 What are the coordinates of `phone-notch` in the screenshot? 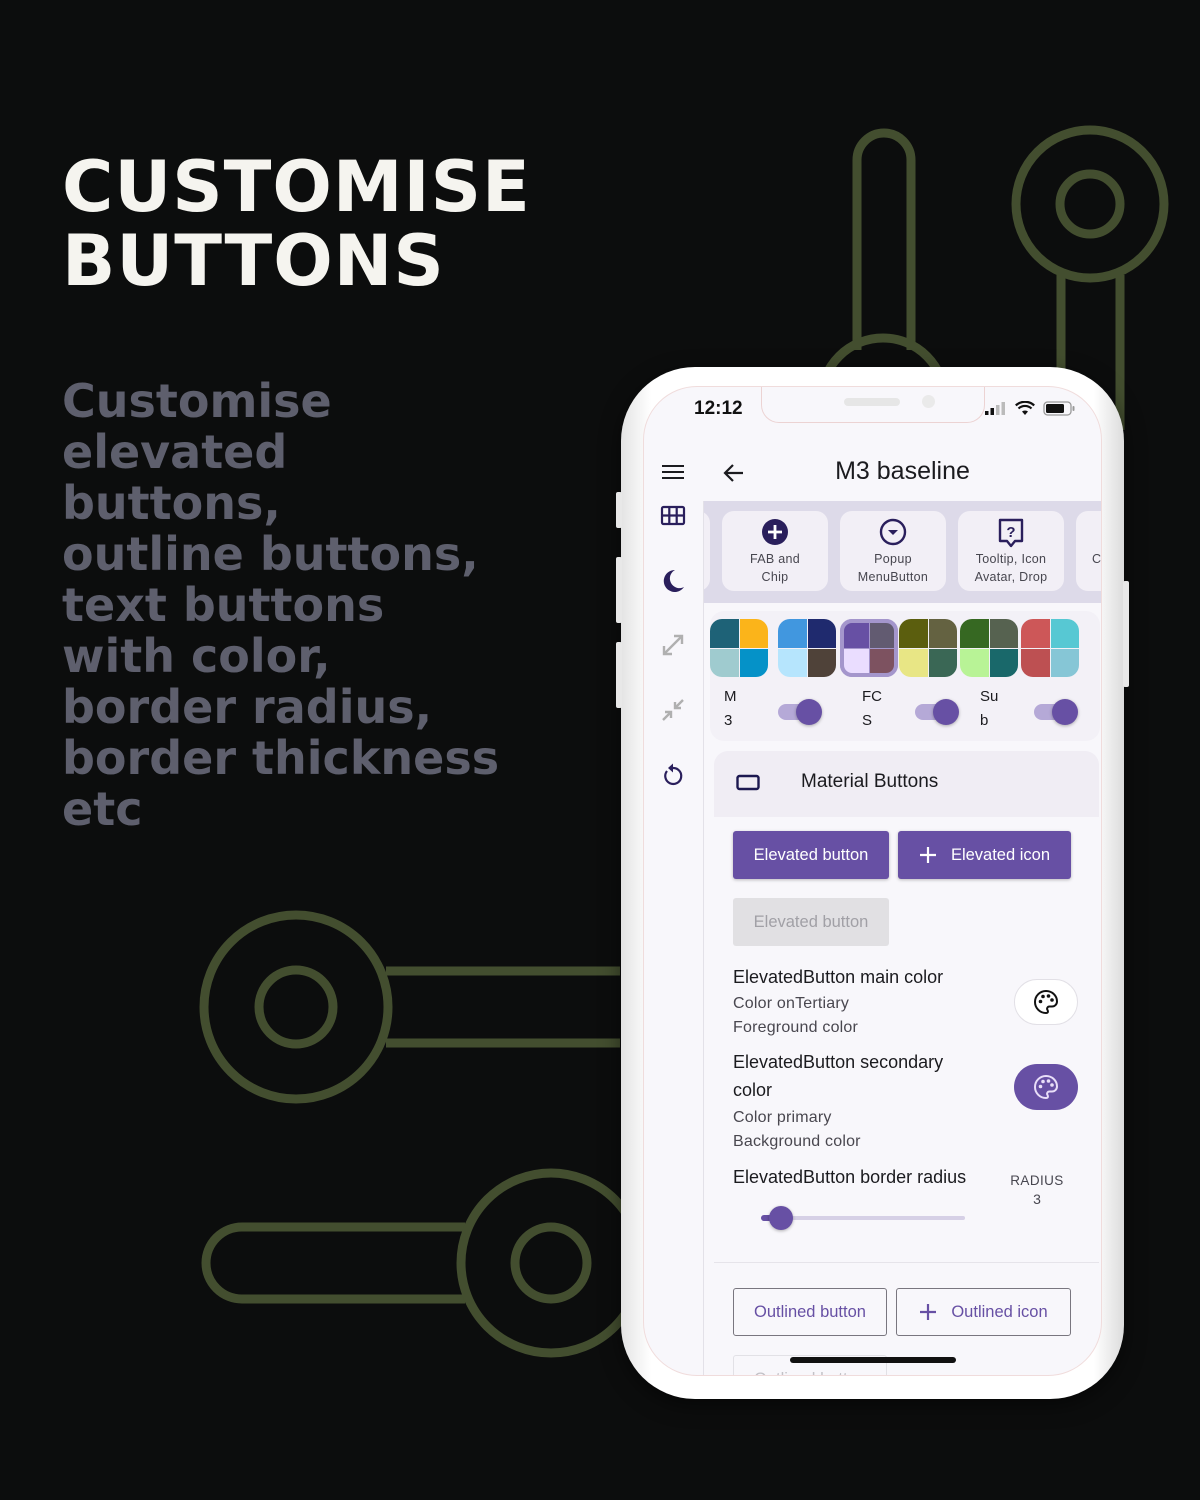 It's located at (873, 405).